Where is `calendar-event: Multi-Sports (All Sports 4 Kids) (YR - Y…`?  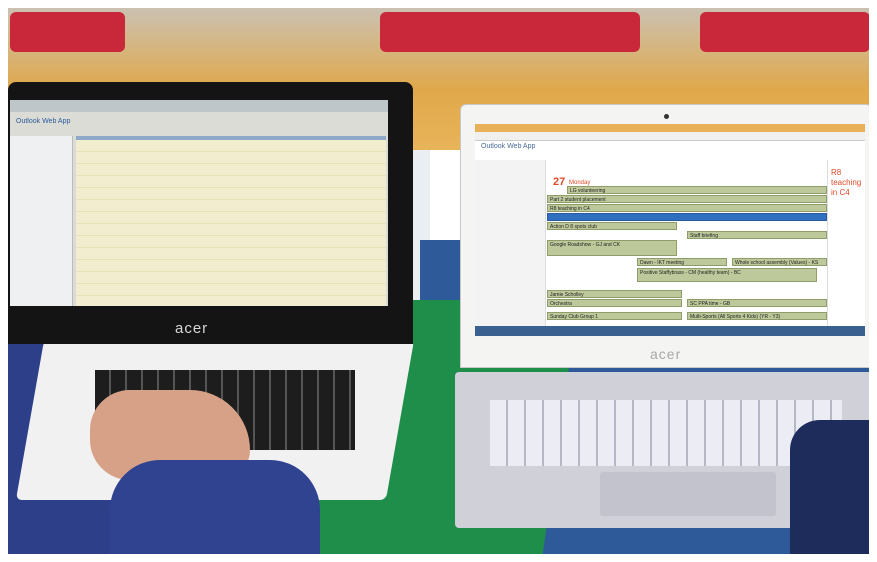
calendar-event: Multi-Sports (All Sports 4 Kids) (YR - Y… is located at coordinates (757, 316).